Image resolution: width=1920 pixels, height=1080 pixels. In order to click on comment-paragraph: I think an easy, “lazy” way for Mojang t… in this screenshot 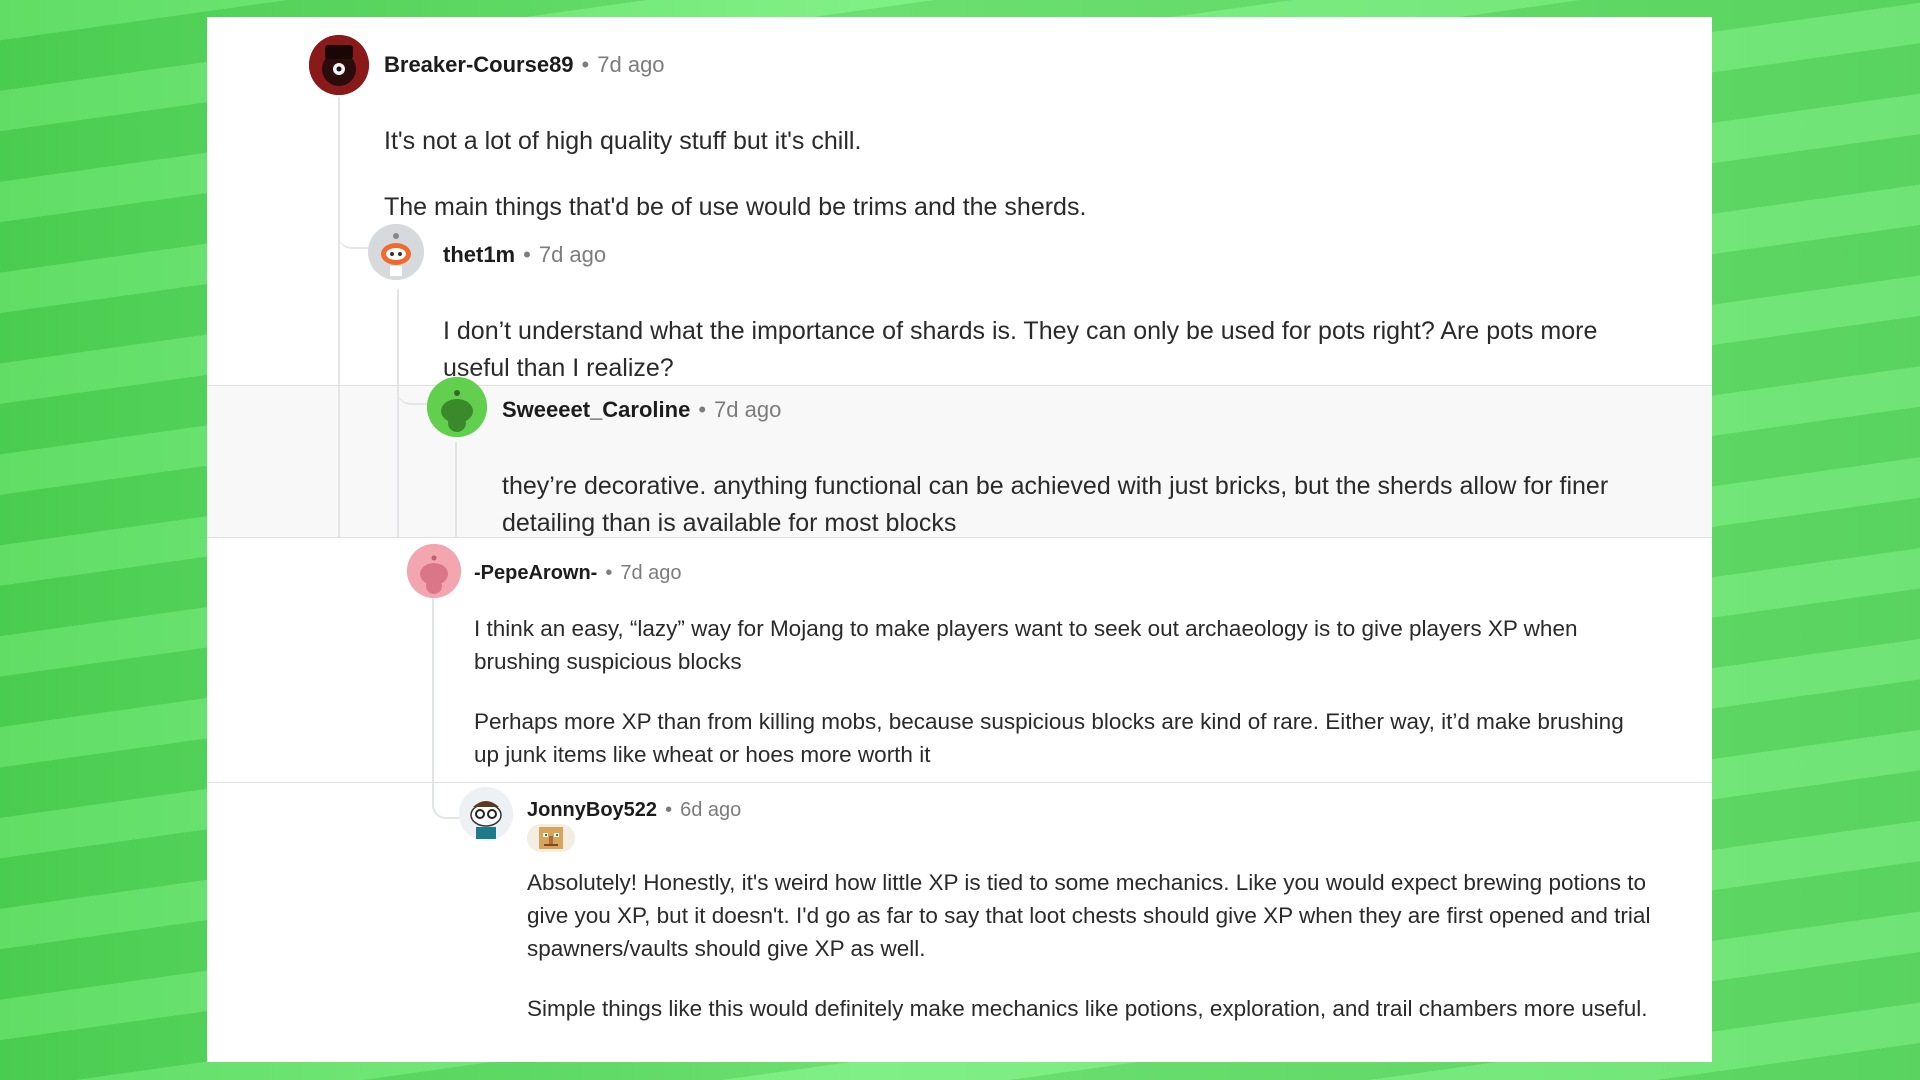, I will do `click(1026, 645)`.